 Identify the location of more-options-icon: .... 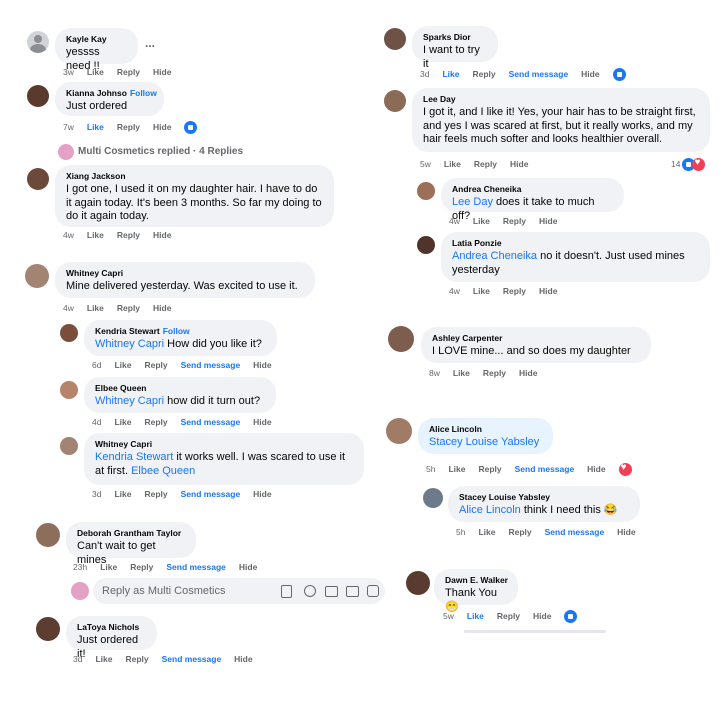
(150, 43).